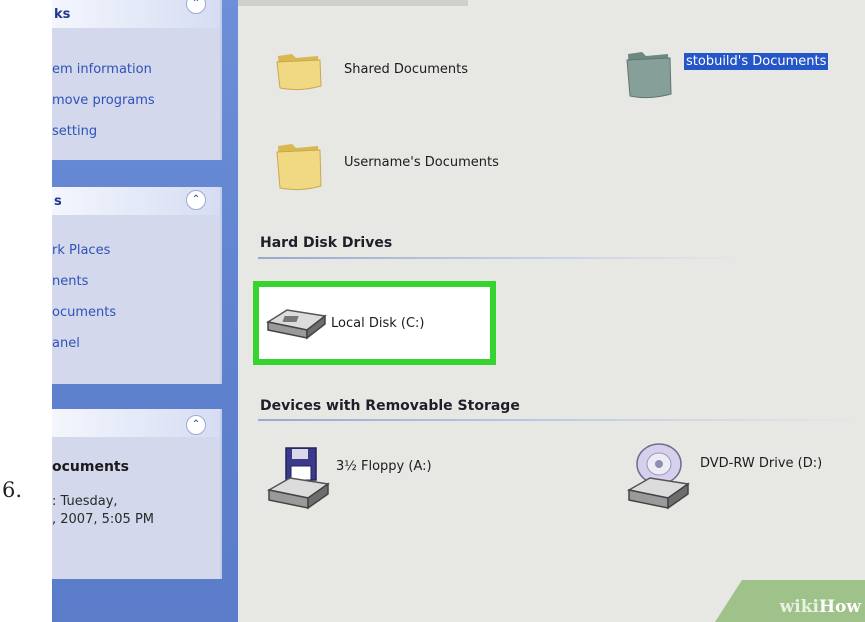 The image size is (865, 622). Describe the element at coordinates (136, 201) in the screenshot. I see `other-places-header: s ⌃` at that location.